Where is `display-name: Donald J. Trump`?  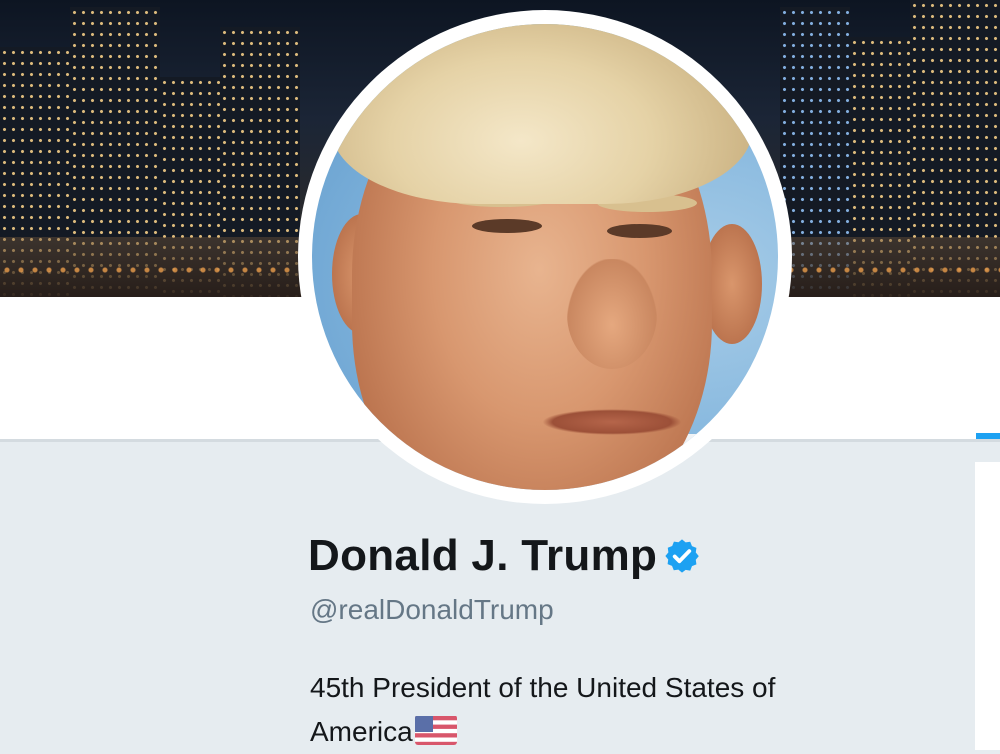 display-name: Donald J. Trump is located at coordinates (483, 555).